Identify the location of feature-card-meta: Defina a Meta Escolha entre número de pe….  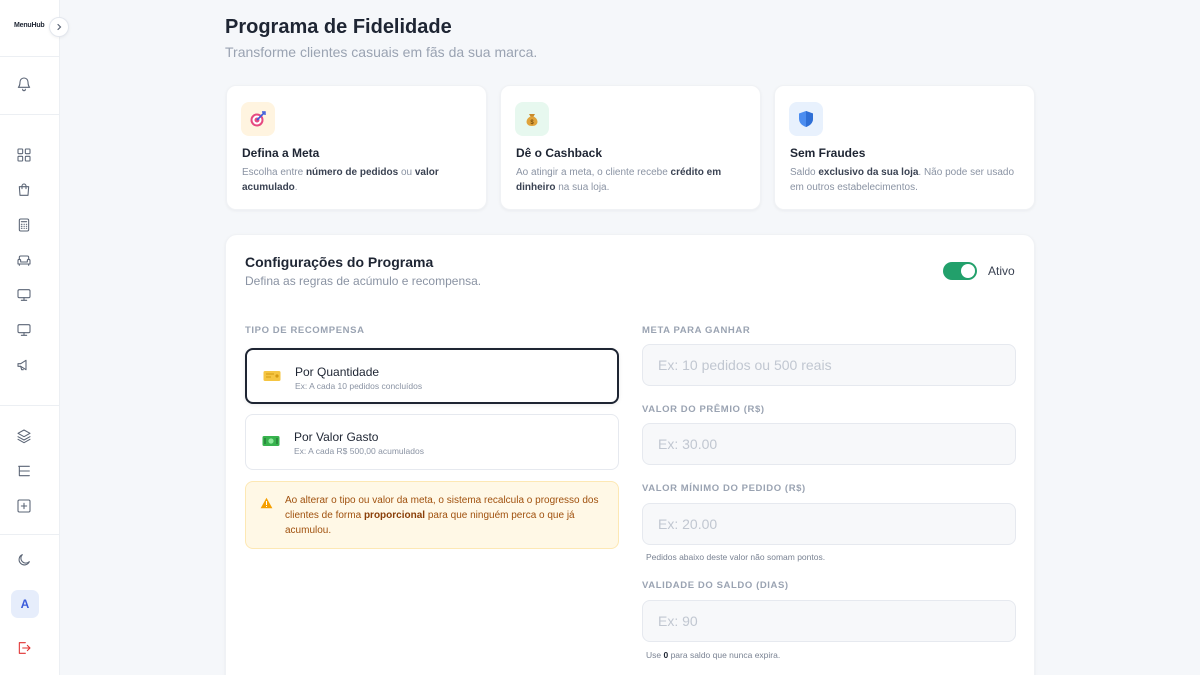
(356, 147).